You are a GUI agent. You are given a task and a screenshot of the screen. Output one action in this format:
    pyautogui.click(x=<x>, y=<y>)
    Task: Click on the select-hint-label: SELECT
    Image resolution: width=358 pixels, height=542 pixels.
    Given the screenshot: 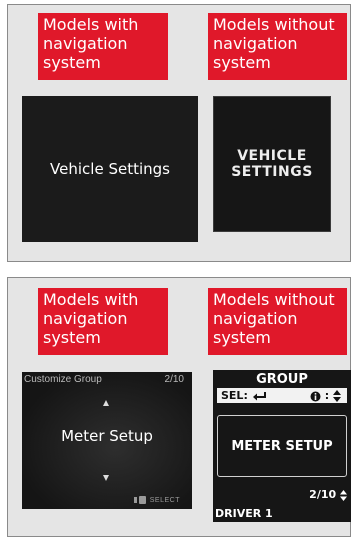 What is the action you would take?
    pyautogui.click(x=164, y=500)
    